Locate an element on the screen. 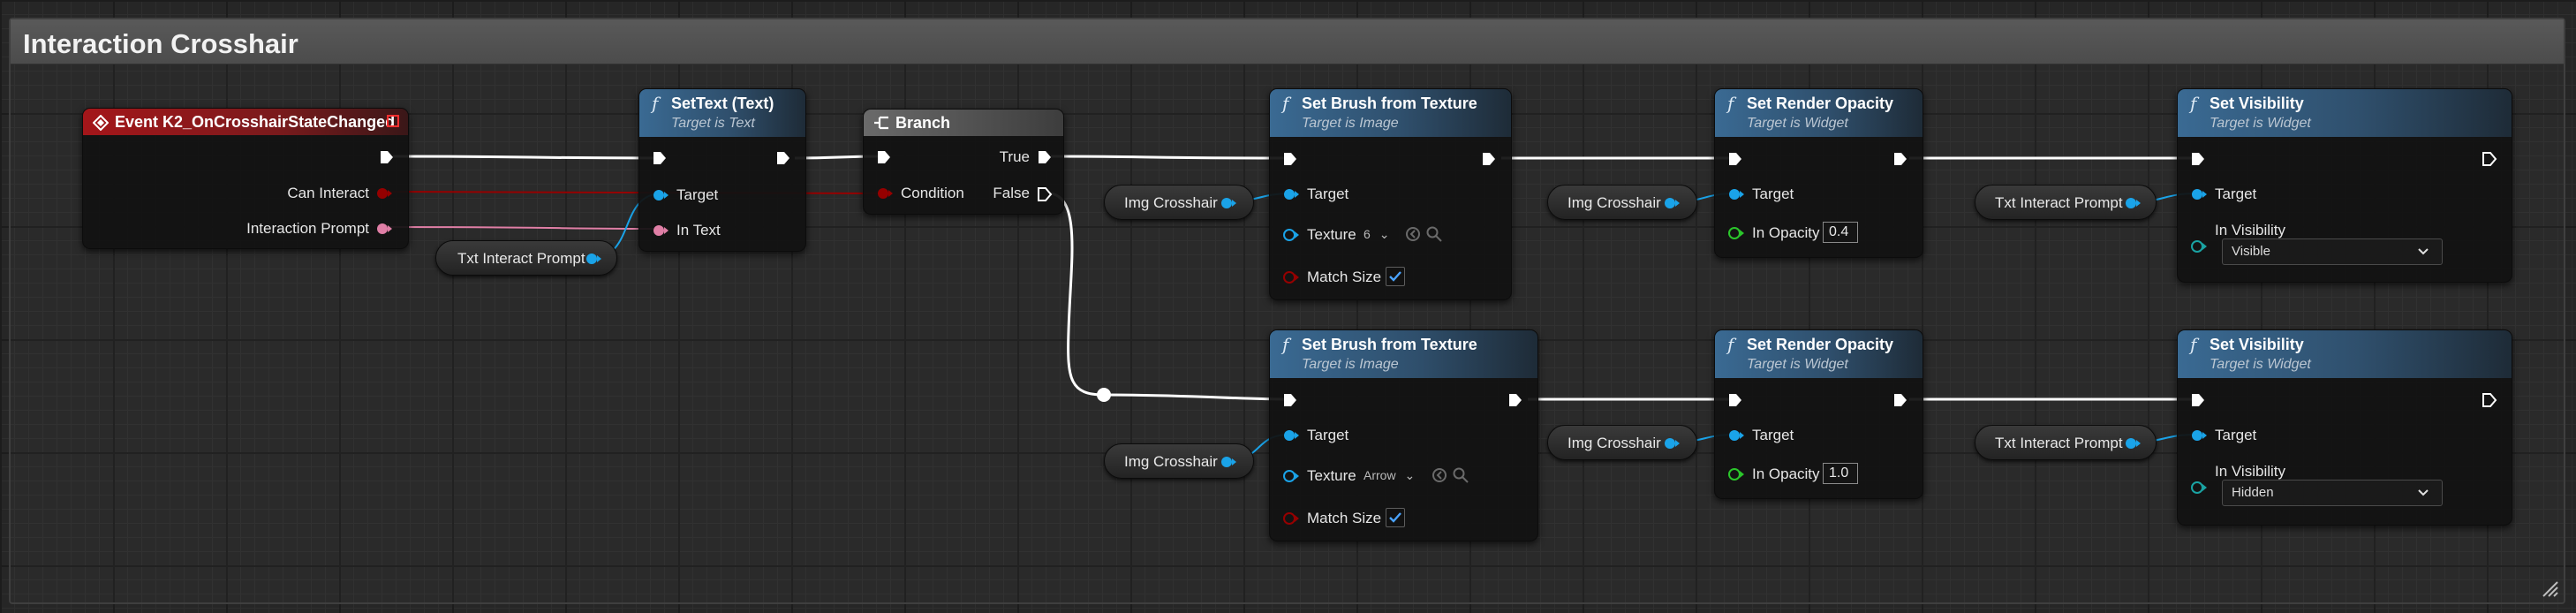 Image resolution: width=2576 pixels, height=613 pixels. in-opacity-input: 1.0 is located at coordinates (1840, 473).